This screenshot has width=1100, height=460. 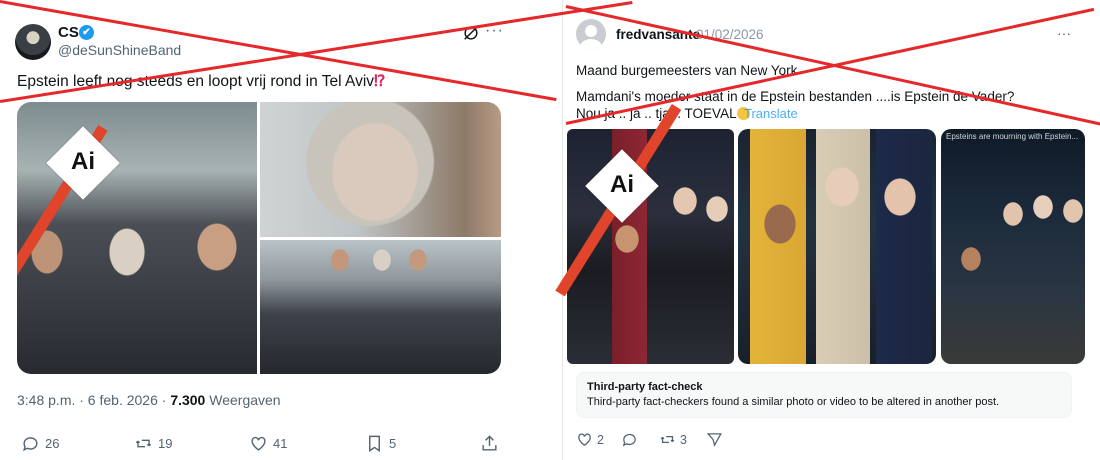 What do you see at coordinates (1064, 33) in the screenshot?
I see `more-icon: ···` at bounding box center [1064, 33].